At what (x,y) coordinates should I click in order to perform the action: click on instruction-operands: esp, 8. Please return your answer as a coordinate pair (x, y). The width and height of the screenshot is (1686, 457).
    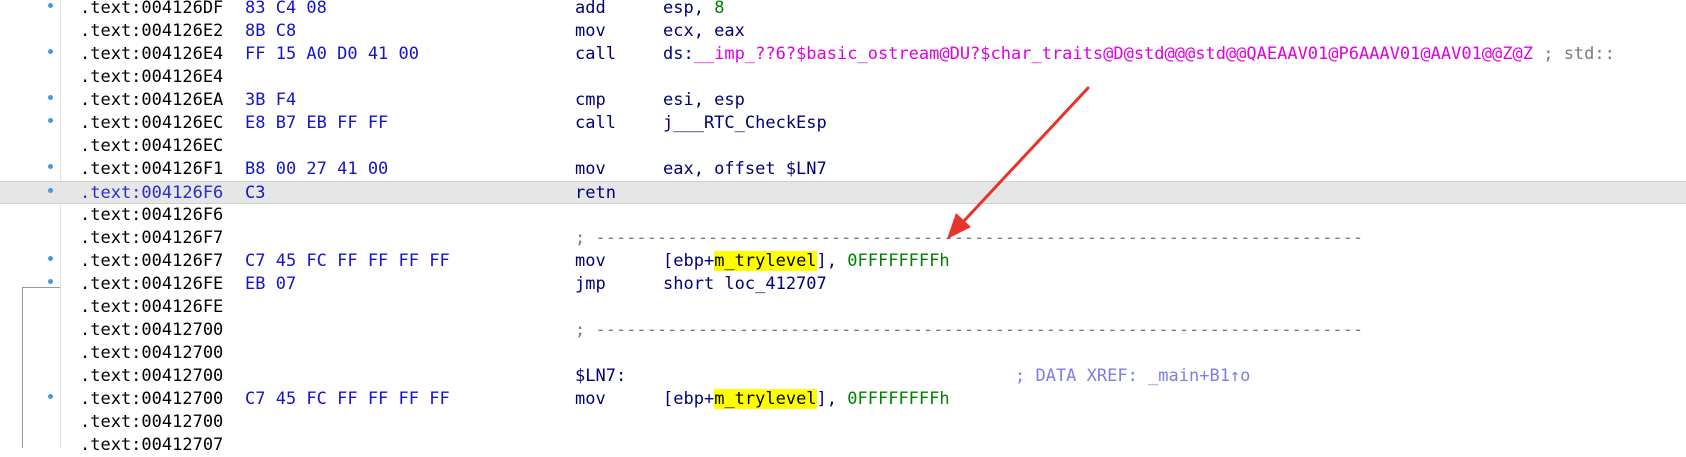
    Looking at the image, I should click on (693, 10).